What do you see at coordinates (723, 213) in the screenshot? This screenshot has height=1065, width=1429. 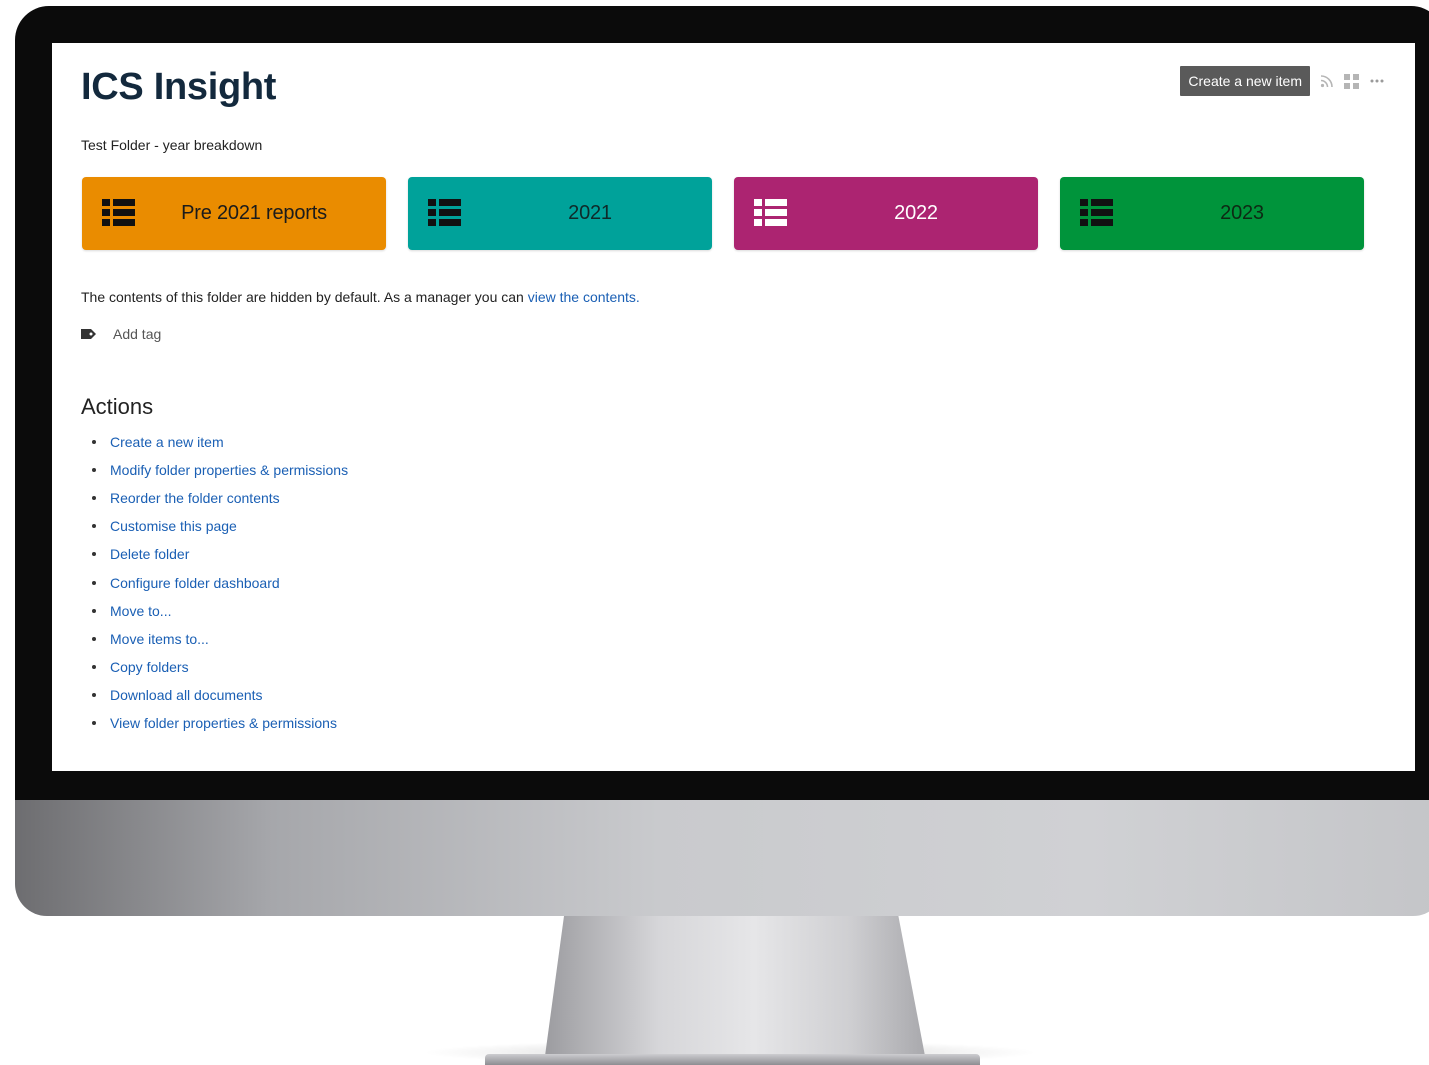 I see `folder-tiles: Pre 2021 reports 2021 2022 2023` at bounding box center [723, 213].